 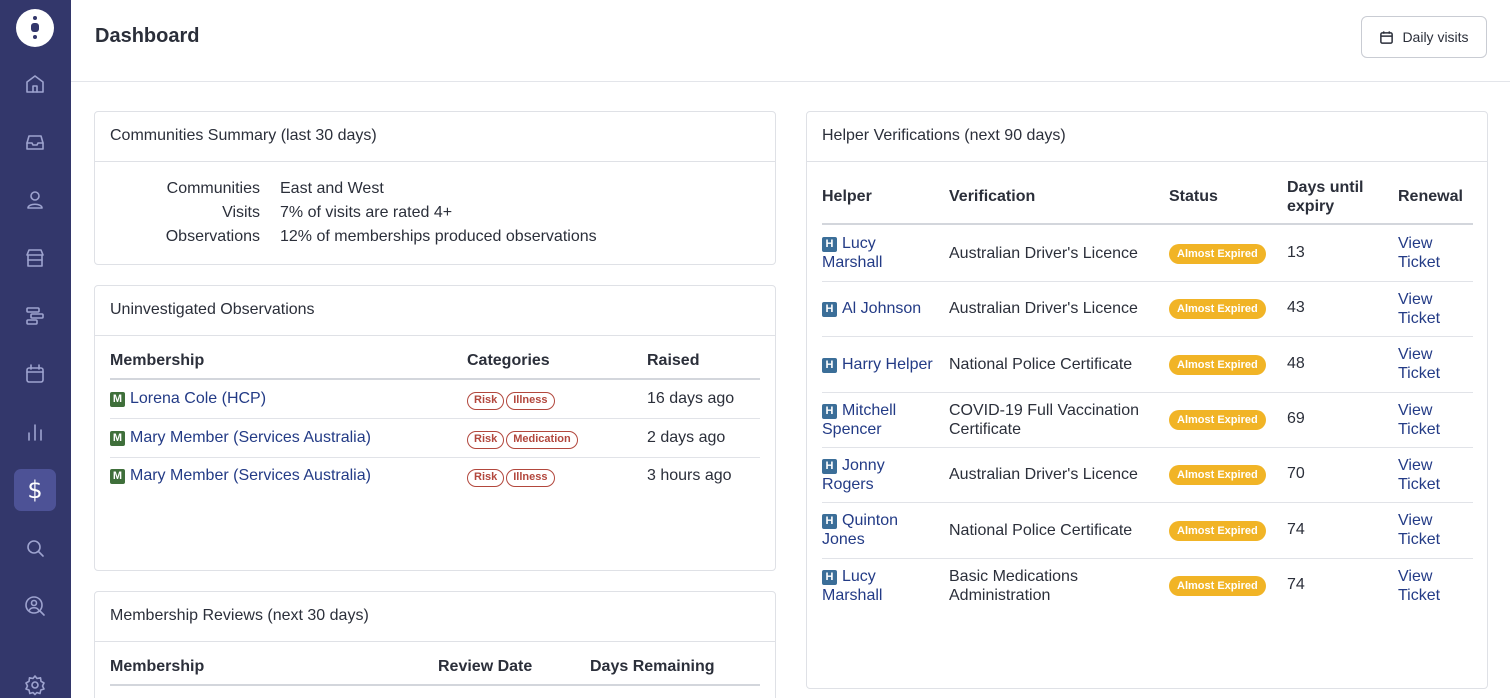 I want to click on search-icon, so click(x=35, y=548).